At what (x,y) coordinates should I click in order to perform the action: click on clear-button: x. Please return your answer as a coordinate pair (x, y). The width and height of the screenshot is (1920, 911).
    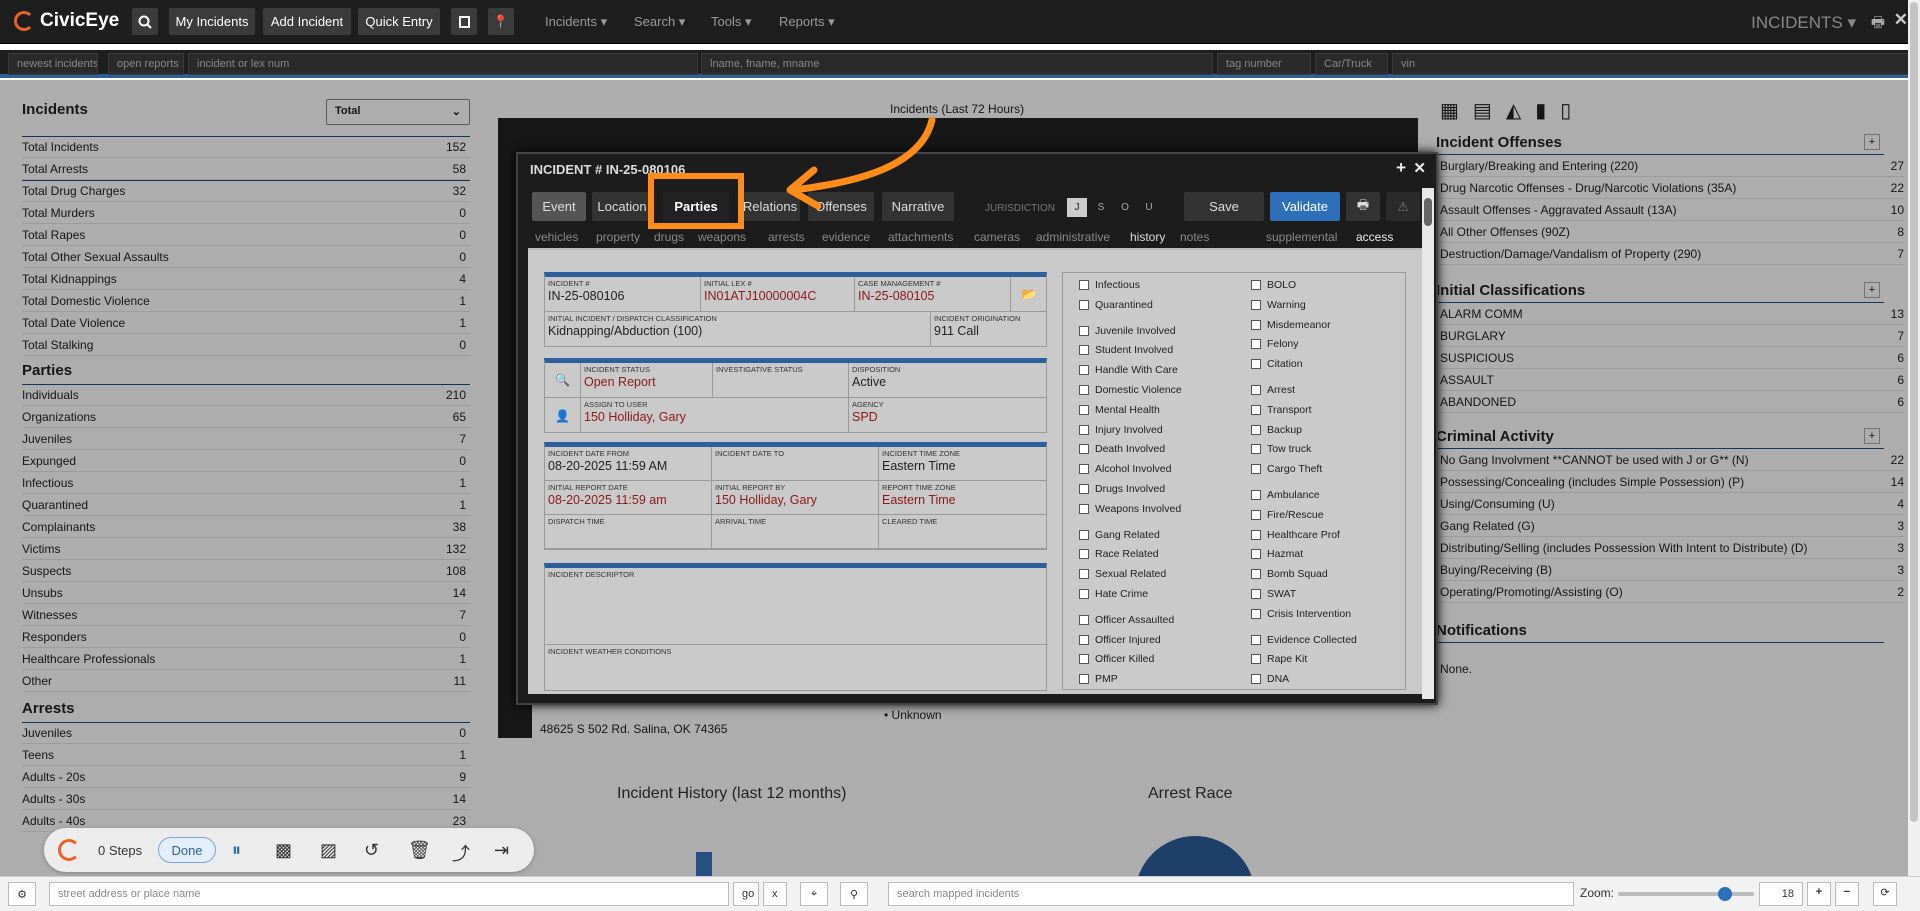
    Looking at the image, I should click on (775, 894).